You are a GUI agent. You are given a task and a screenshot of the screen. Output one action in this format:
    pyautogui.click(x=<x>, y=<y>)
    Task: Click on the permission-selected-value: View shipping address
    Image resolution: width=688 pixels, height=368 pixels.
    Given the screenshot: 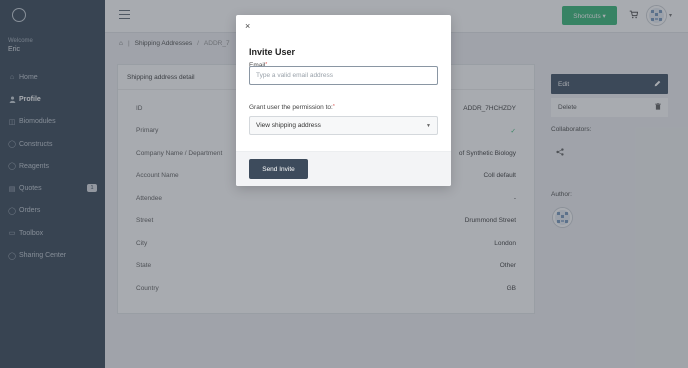 What is the action you would take?
    pyautogui.click(x=288, y=125)
    